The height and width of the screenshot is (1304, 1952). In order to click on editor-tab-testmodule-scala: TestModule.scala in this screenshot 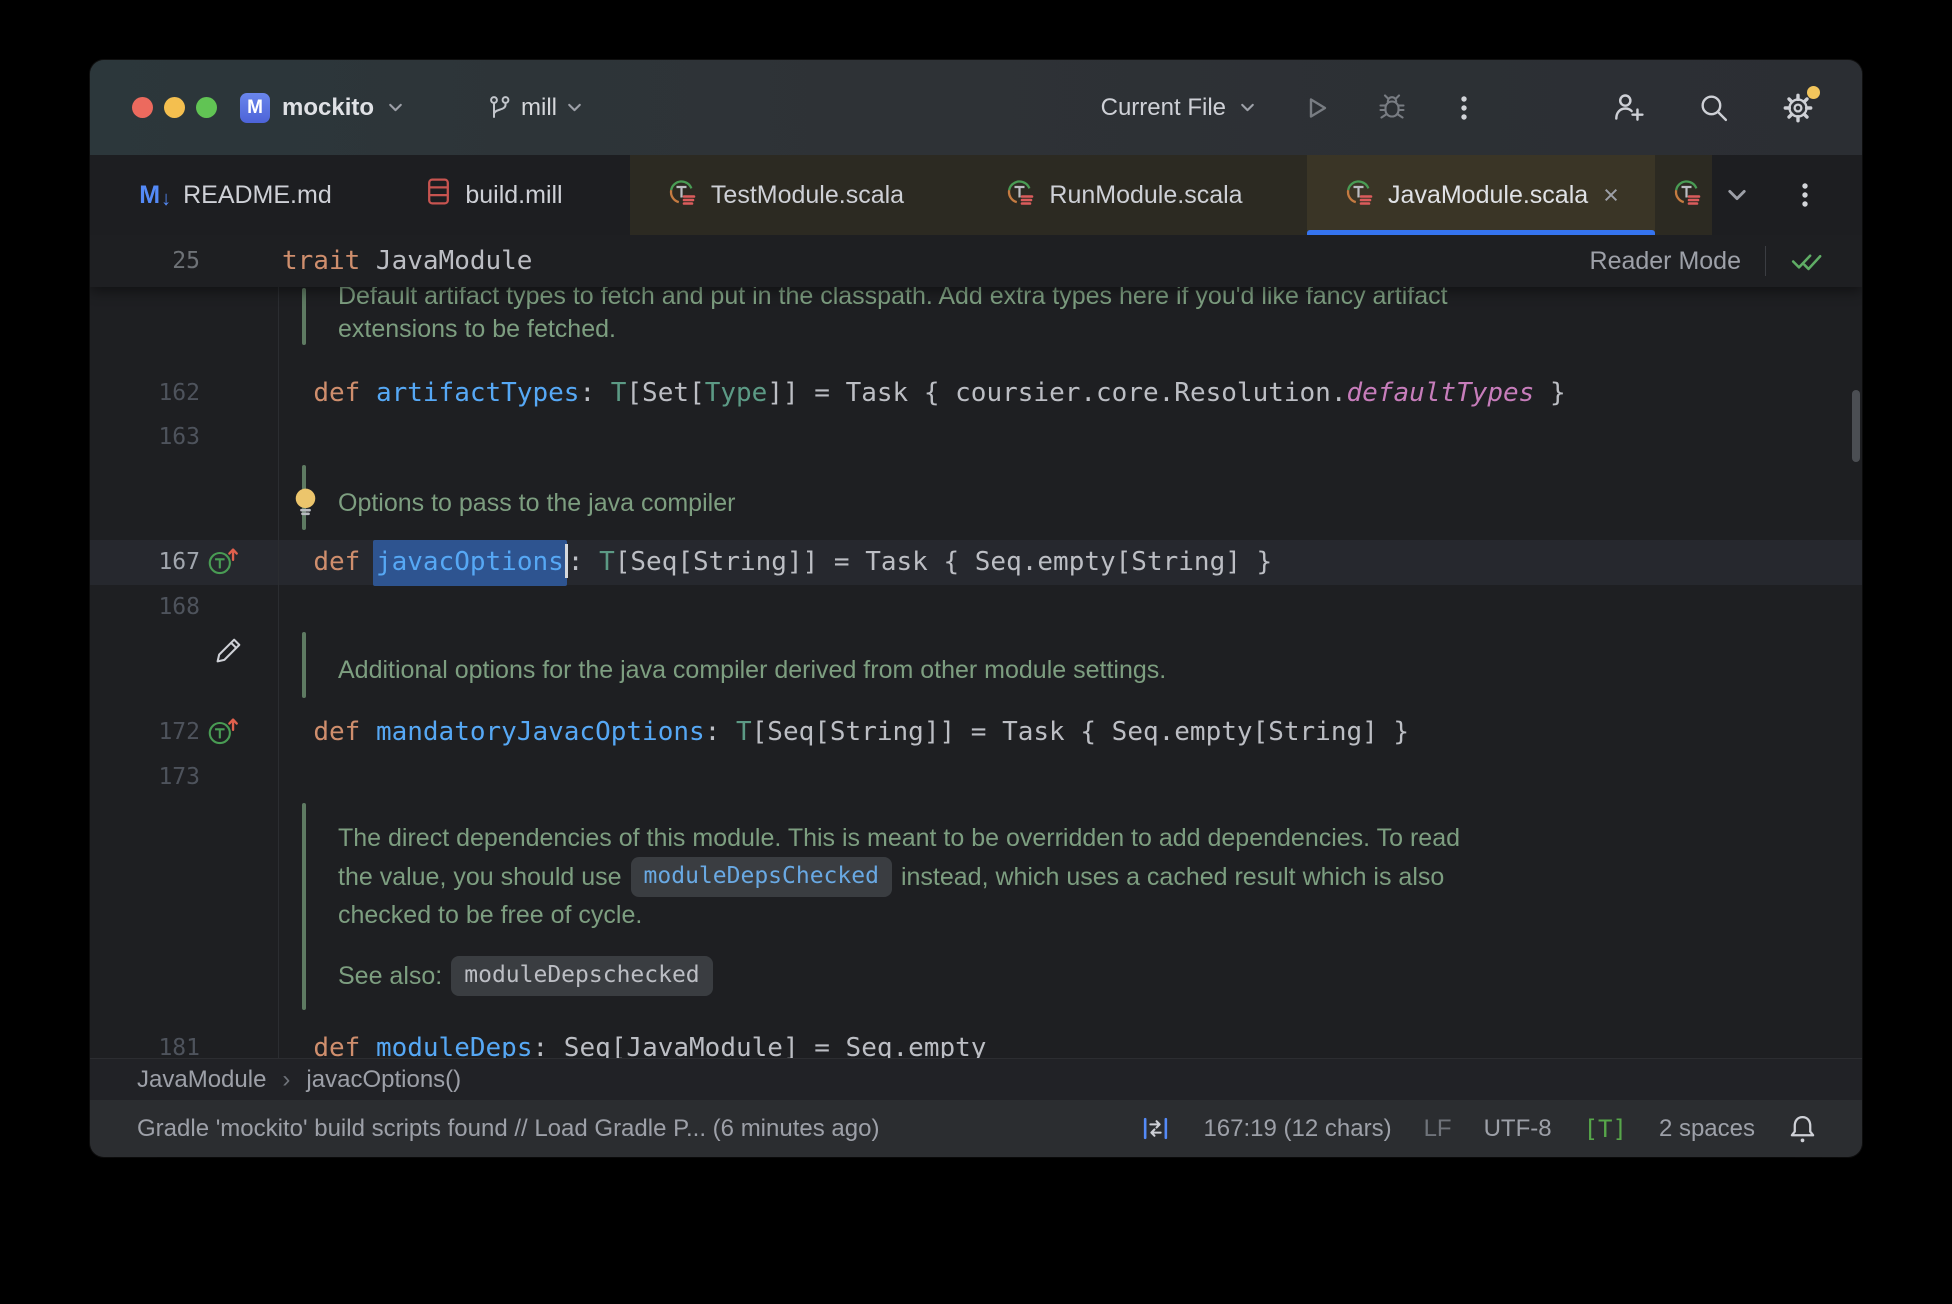, I will do `click(785, 195)`.